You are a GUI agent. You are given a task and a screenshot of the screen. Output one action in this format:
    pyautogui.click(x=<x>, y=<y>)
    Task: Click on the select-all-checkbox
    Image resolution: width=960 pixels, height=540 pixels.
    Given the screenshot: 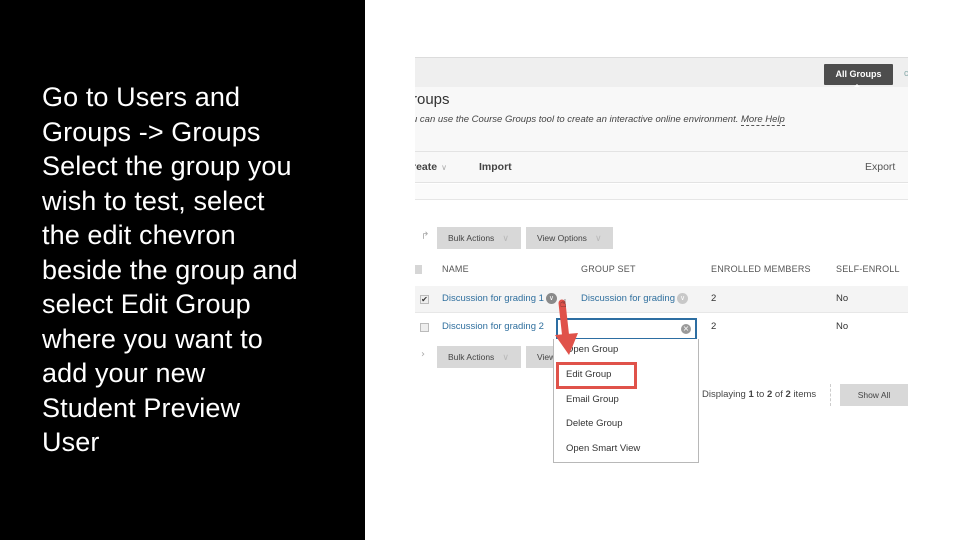 What is the action you would take?
    pyautogui.click(x=418, y=269)
    